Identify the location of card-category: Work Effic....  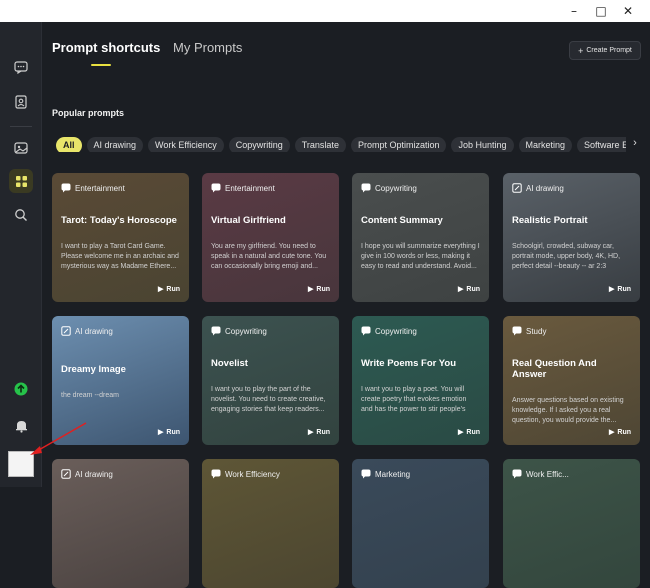
(571, 474).